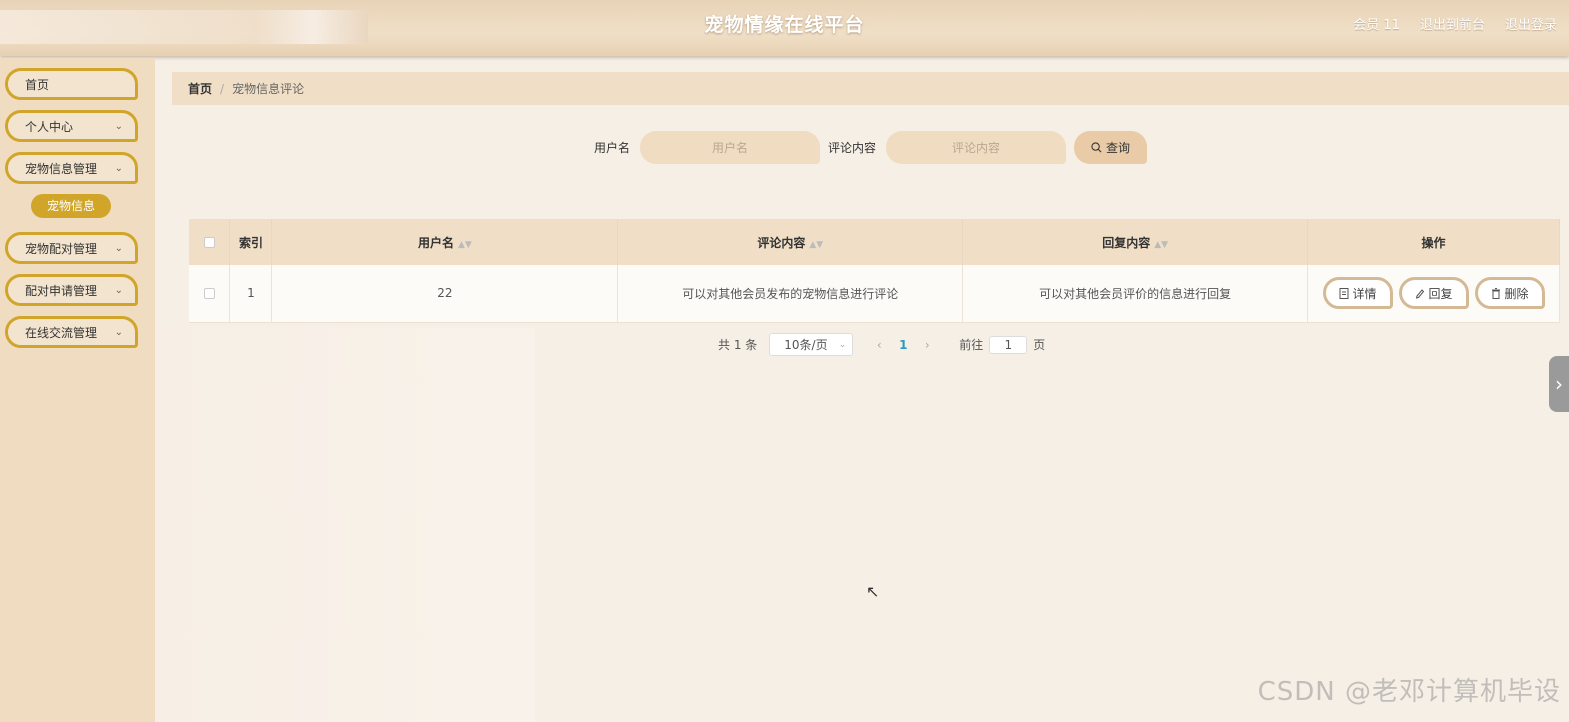  Describe the element at coordinates (71, 206) in the screenshot. I see `sidebar-subitem-pet-info: 宠物信息` at that location.